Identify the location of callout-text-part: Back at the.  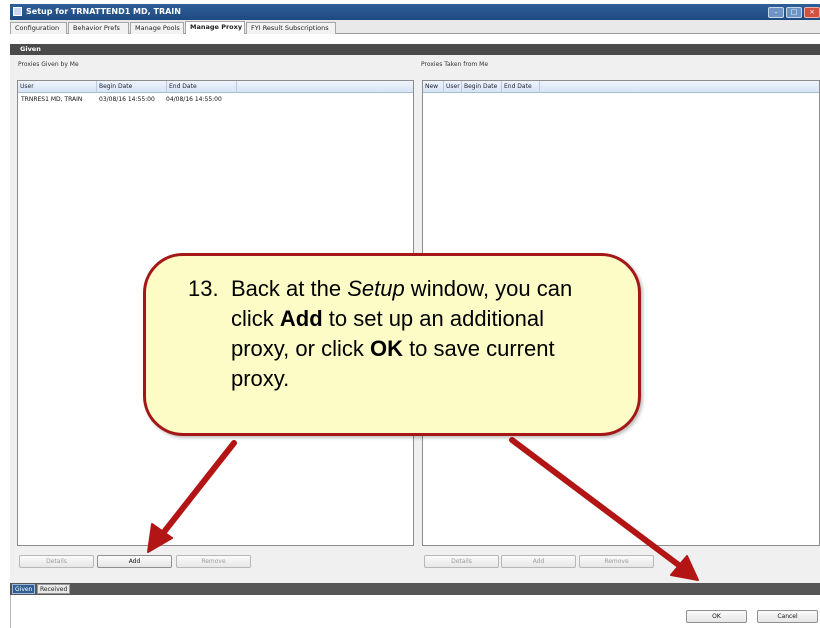
(289, 288).